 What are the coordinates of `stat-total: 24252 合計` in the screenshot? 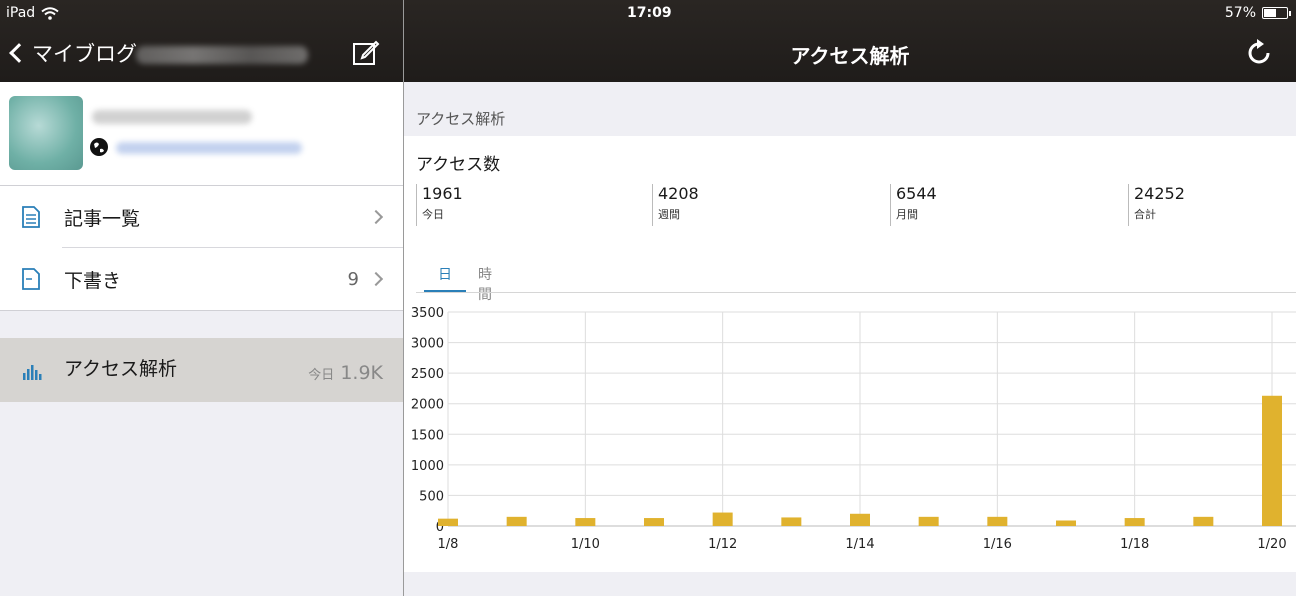 It's located at (1156, 205).